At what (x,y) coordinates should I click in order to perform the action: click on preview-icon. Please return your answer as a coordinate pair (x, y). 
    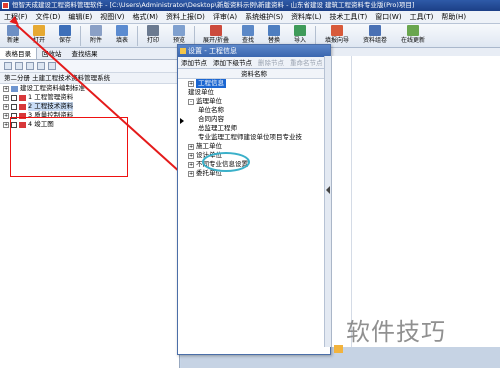
    Looking at the image, I should click on (179, 30).